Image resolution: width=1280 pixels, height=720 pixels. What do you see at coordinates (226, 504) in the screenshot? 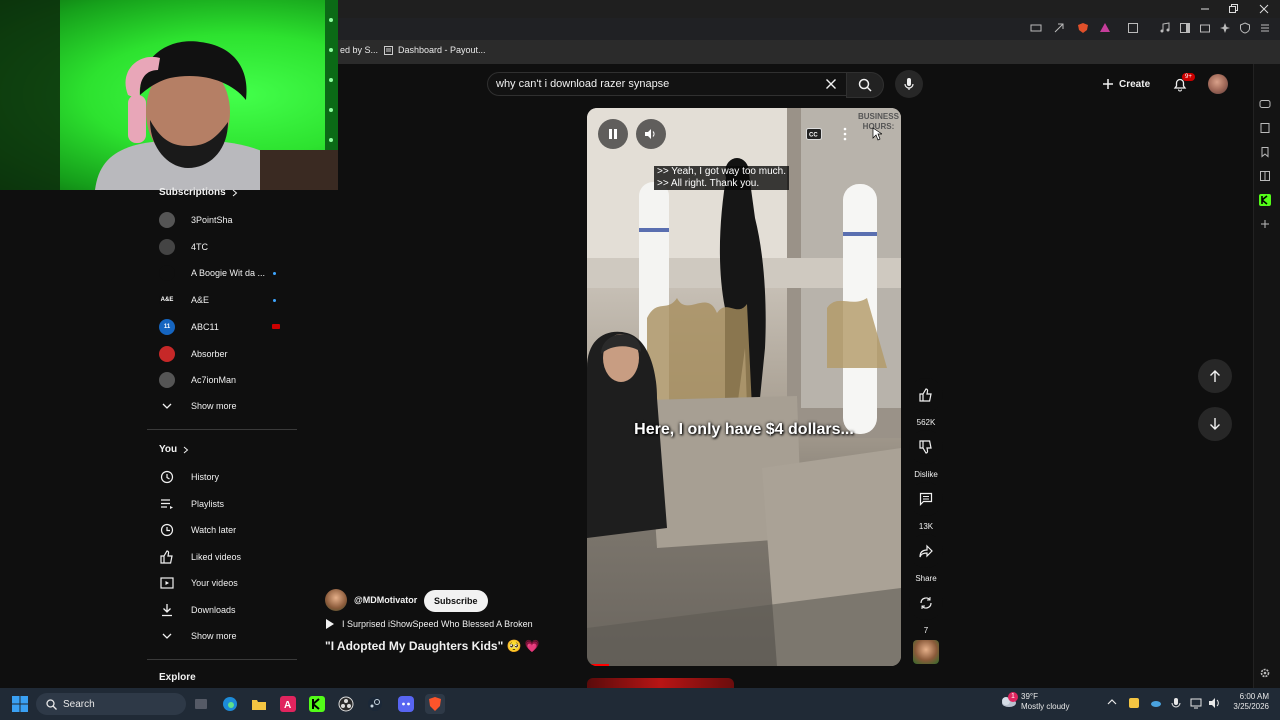
I see `you-item-playlists: Playlists` at bounding box center [226, 504].